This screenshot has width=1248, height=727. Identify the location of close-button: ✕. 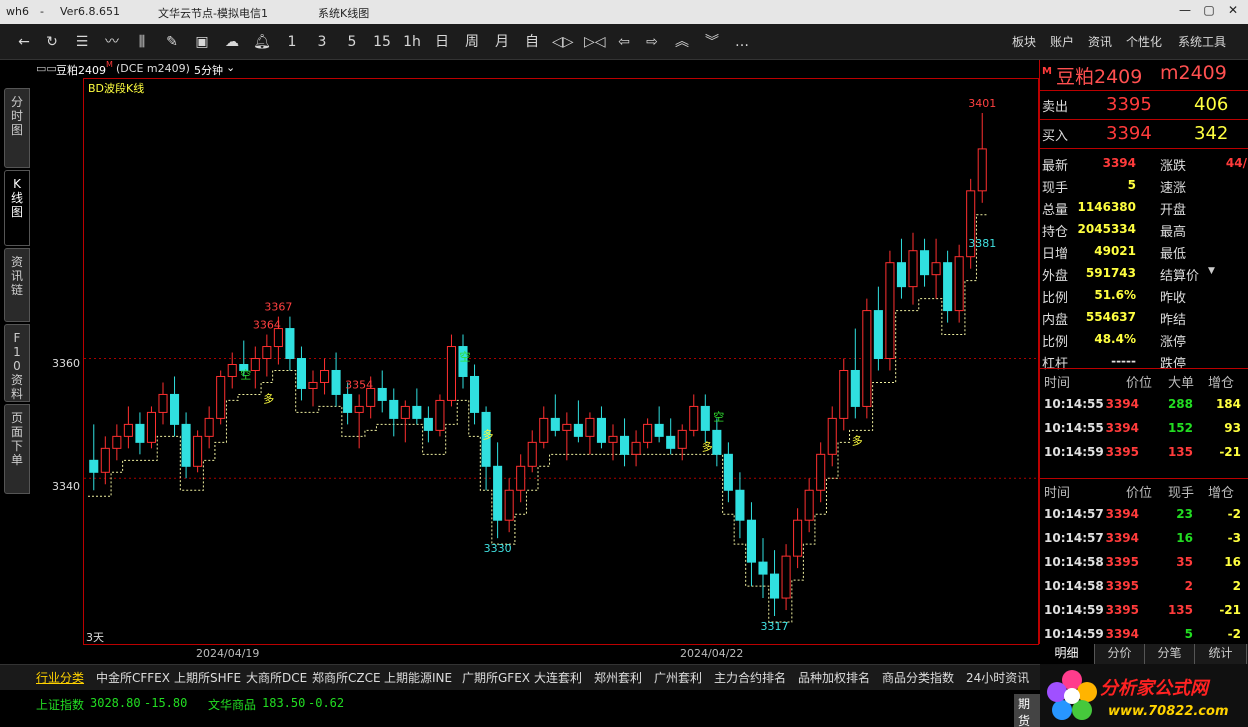
(1233, 11).